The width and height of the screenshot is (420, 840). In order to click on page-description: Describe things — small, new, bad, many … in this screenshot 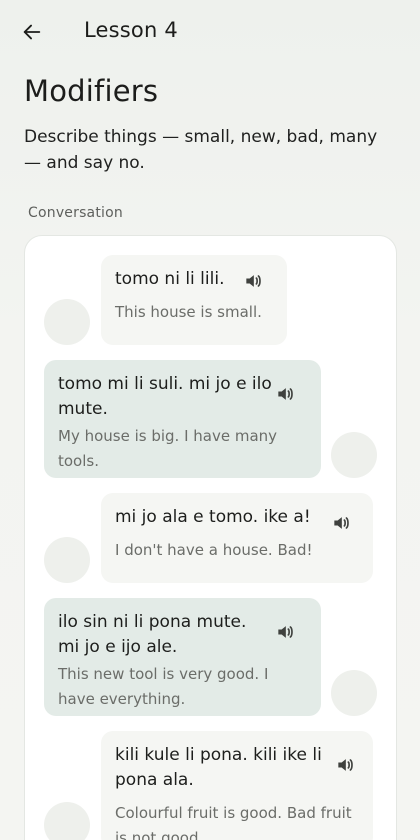, I will do `click(201, 150)`.